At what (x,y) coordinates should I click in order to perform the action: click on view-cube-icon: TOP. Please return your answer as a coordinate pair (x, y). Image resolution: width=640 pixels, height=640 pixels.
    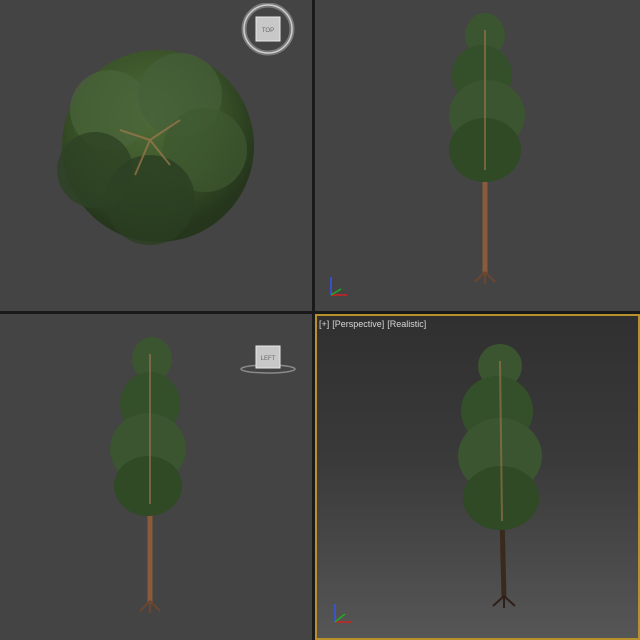
    Looking at the image, I should click on (268, 30).